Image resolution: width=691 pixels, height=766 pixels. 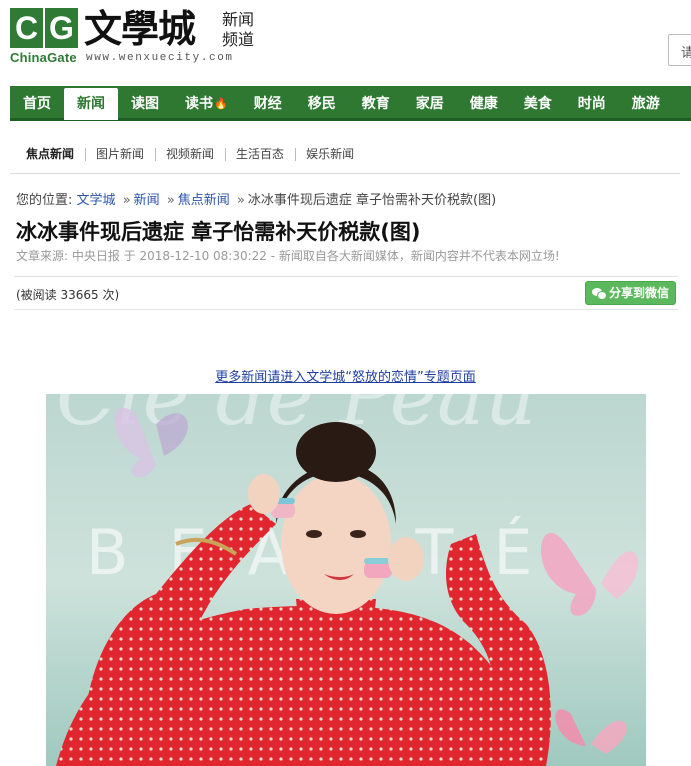 I want to click on chinagate-wordmark: ChinaGate, so click(x=43, y=57).